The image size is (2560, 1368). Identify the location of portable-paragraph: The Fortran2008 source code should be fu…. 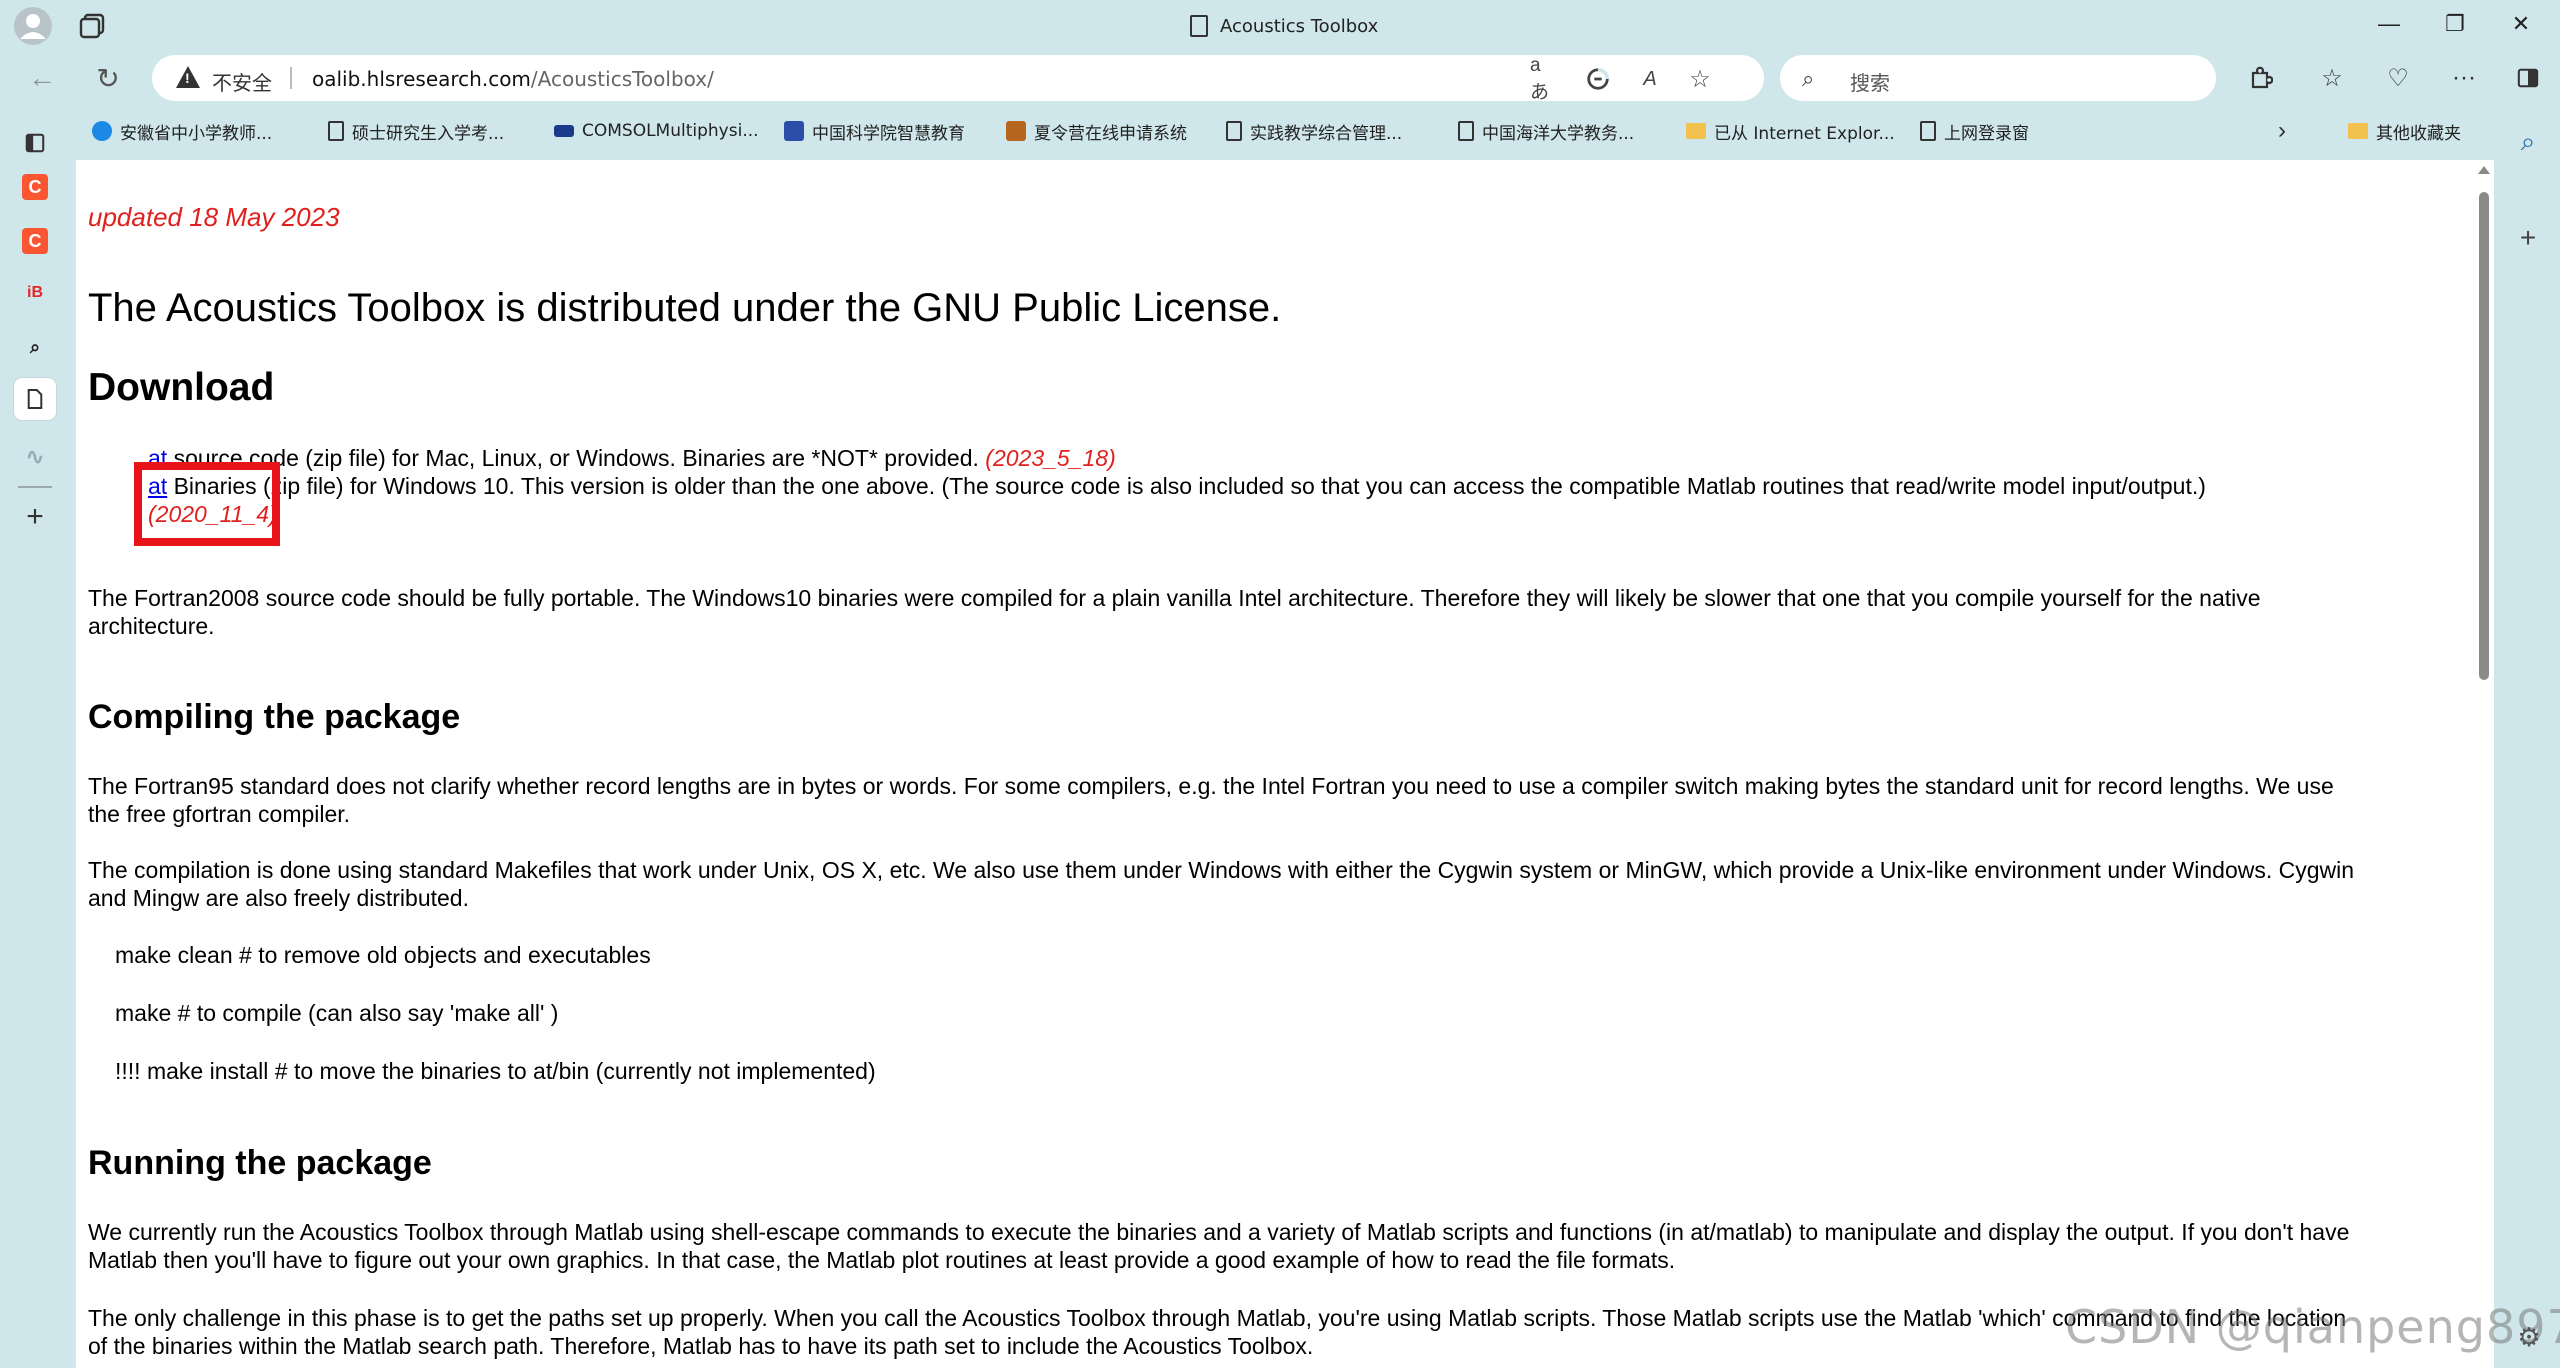
(1174, 598).